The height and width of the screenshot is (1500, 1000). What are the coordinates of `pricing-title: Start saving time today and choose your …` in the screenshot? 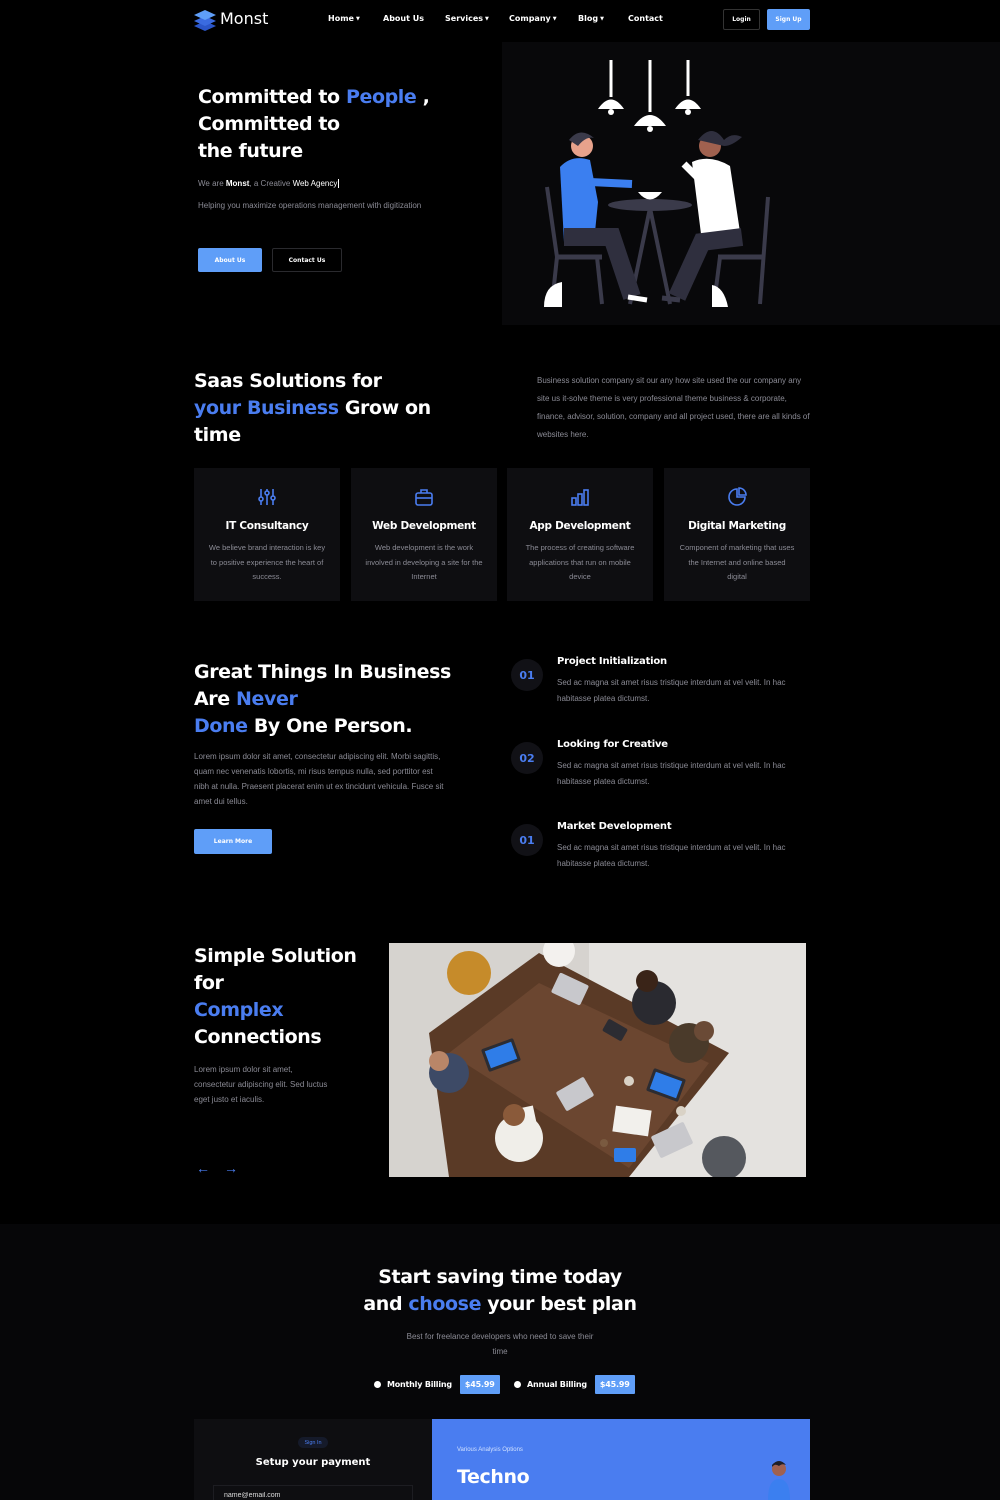 It's located at (500, 1291).